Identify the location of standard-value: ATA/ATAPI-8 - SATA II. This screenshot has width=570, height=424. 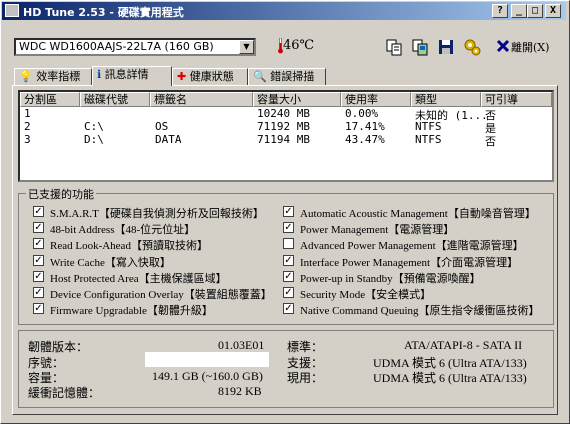
(463, 345).